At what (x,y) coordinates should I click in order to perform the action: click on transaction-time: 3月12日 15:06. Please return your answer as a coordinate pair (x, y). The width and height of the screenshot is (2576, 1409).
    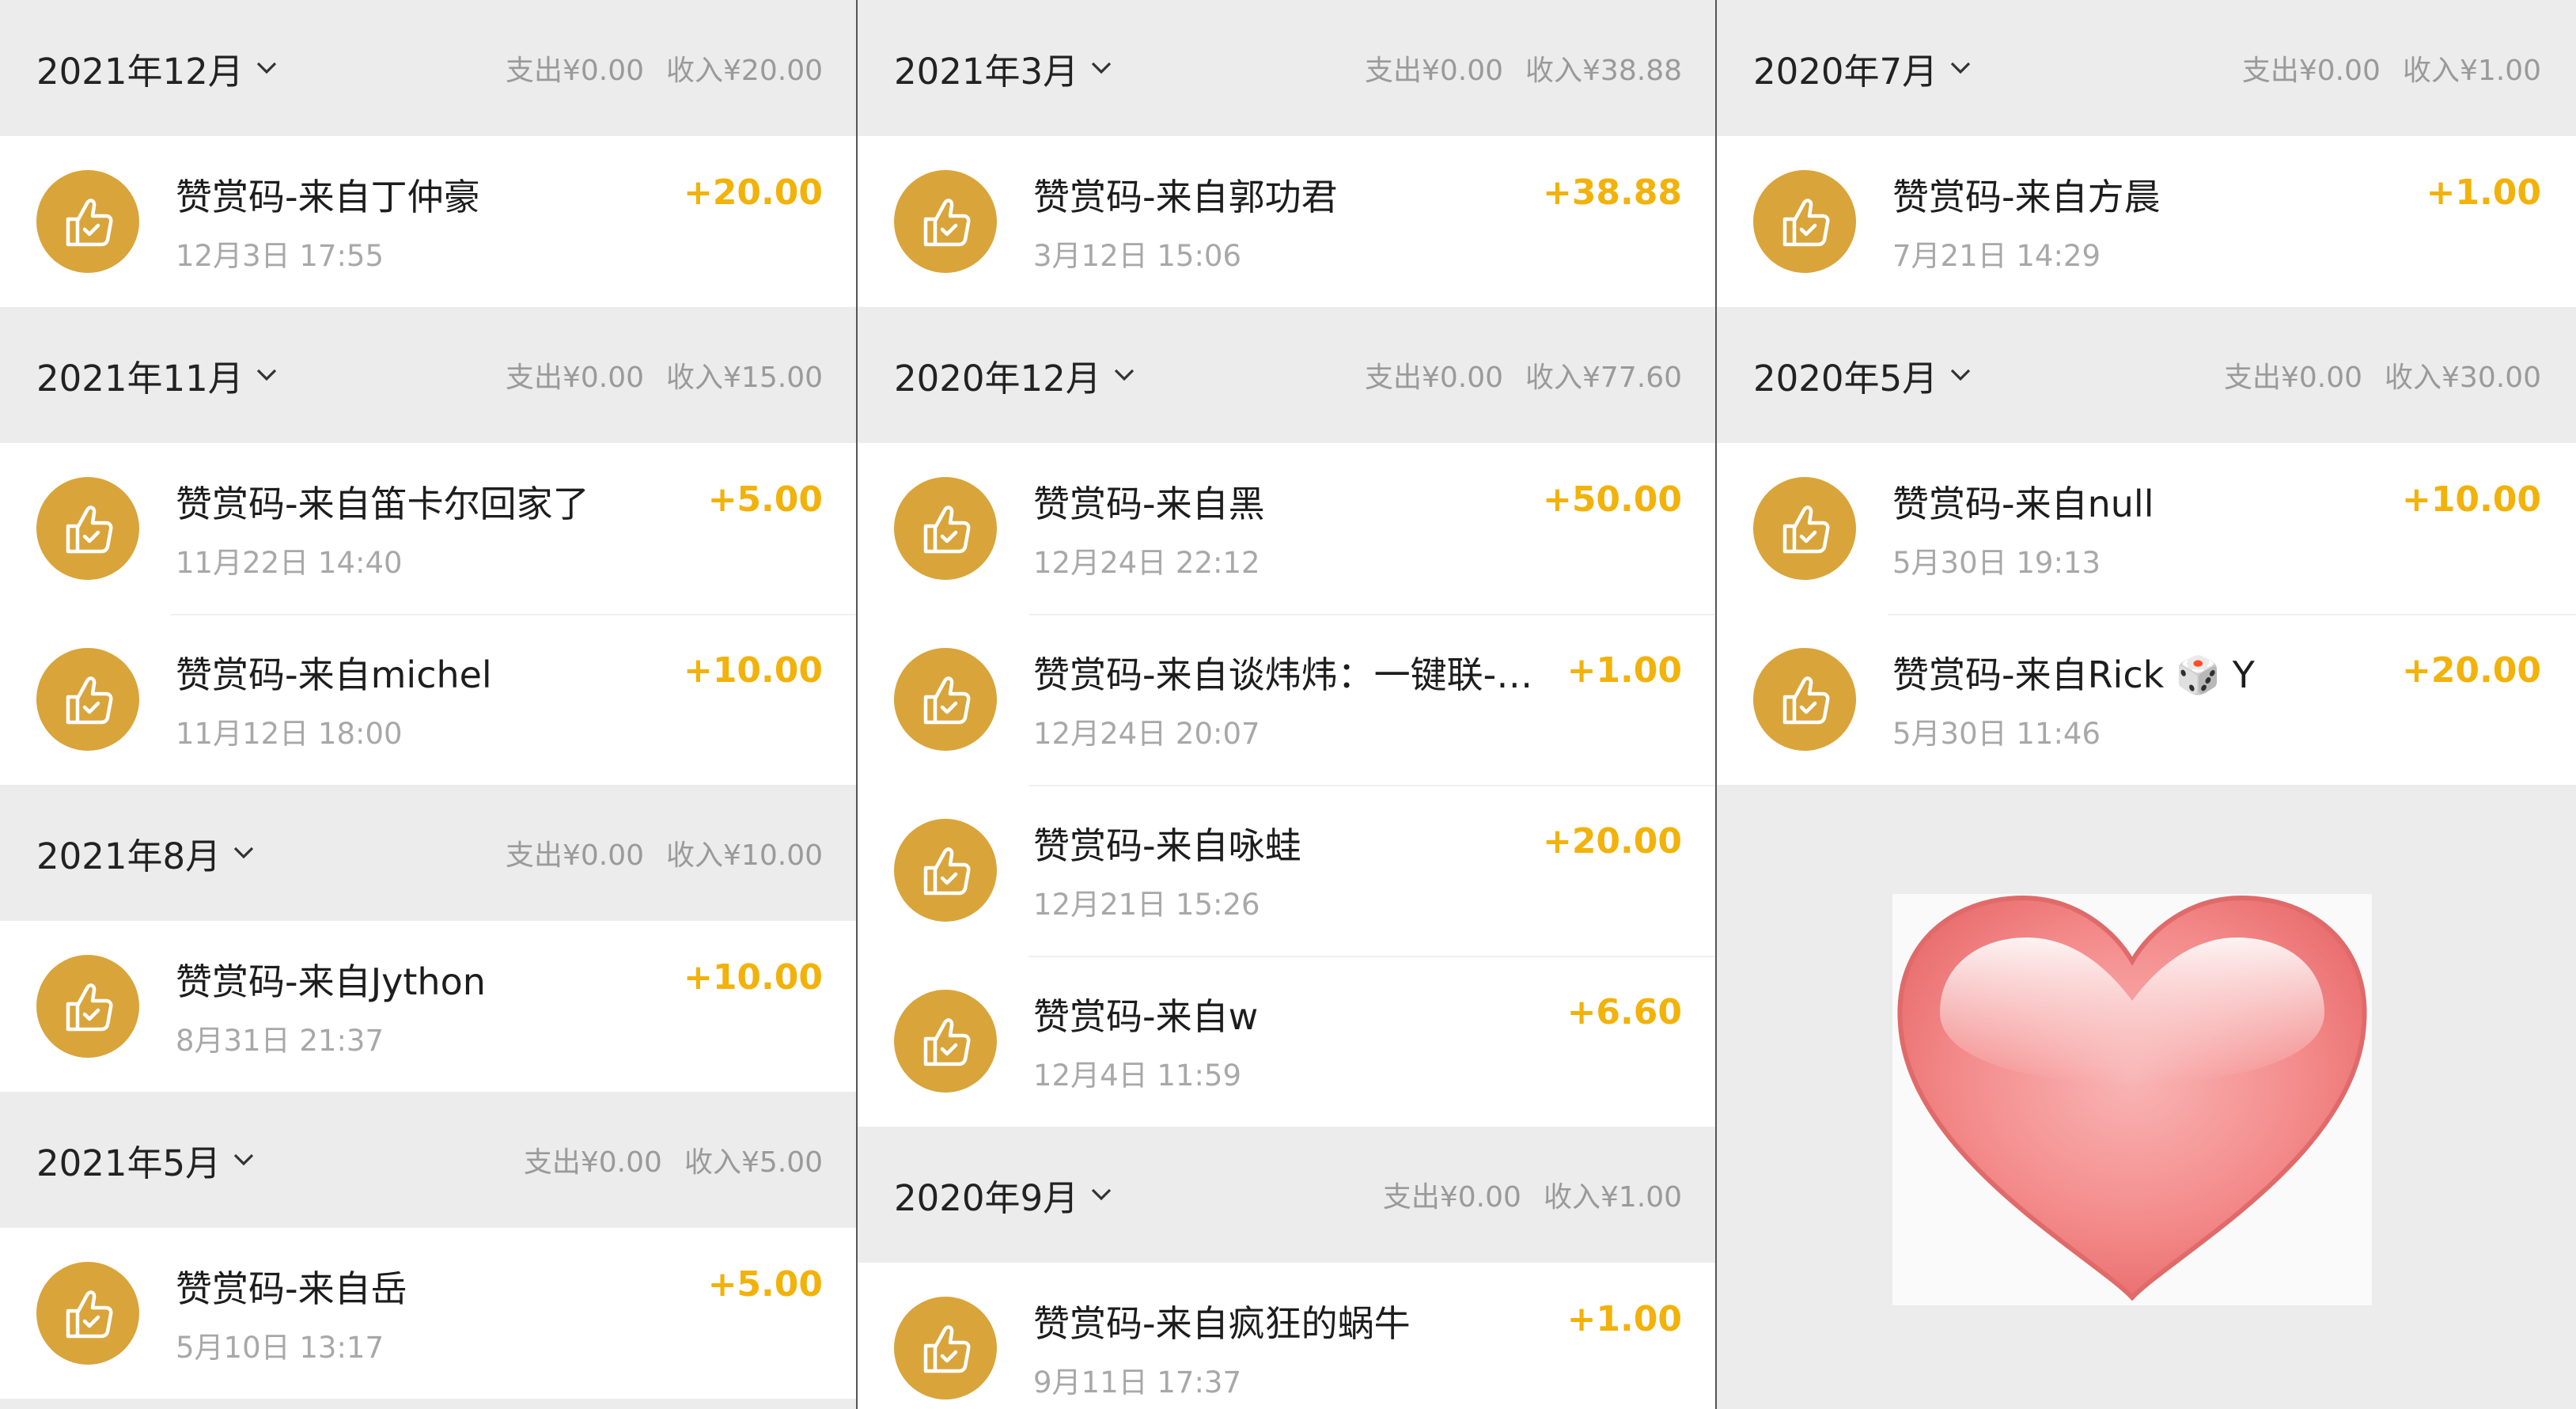
    Looking at the image, I should click on (1137, 256).